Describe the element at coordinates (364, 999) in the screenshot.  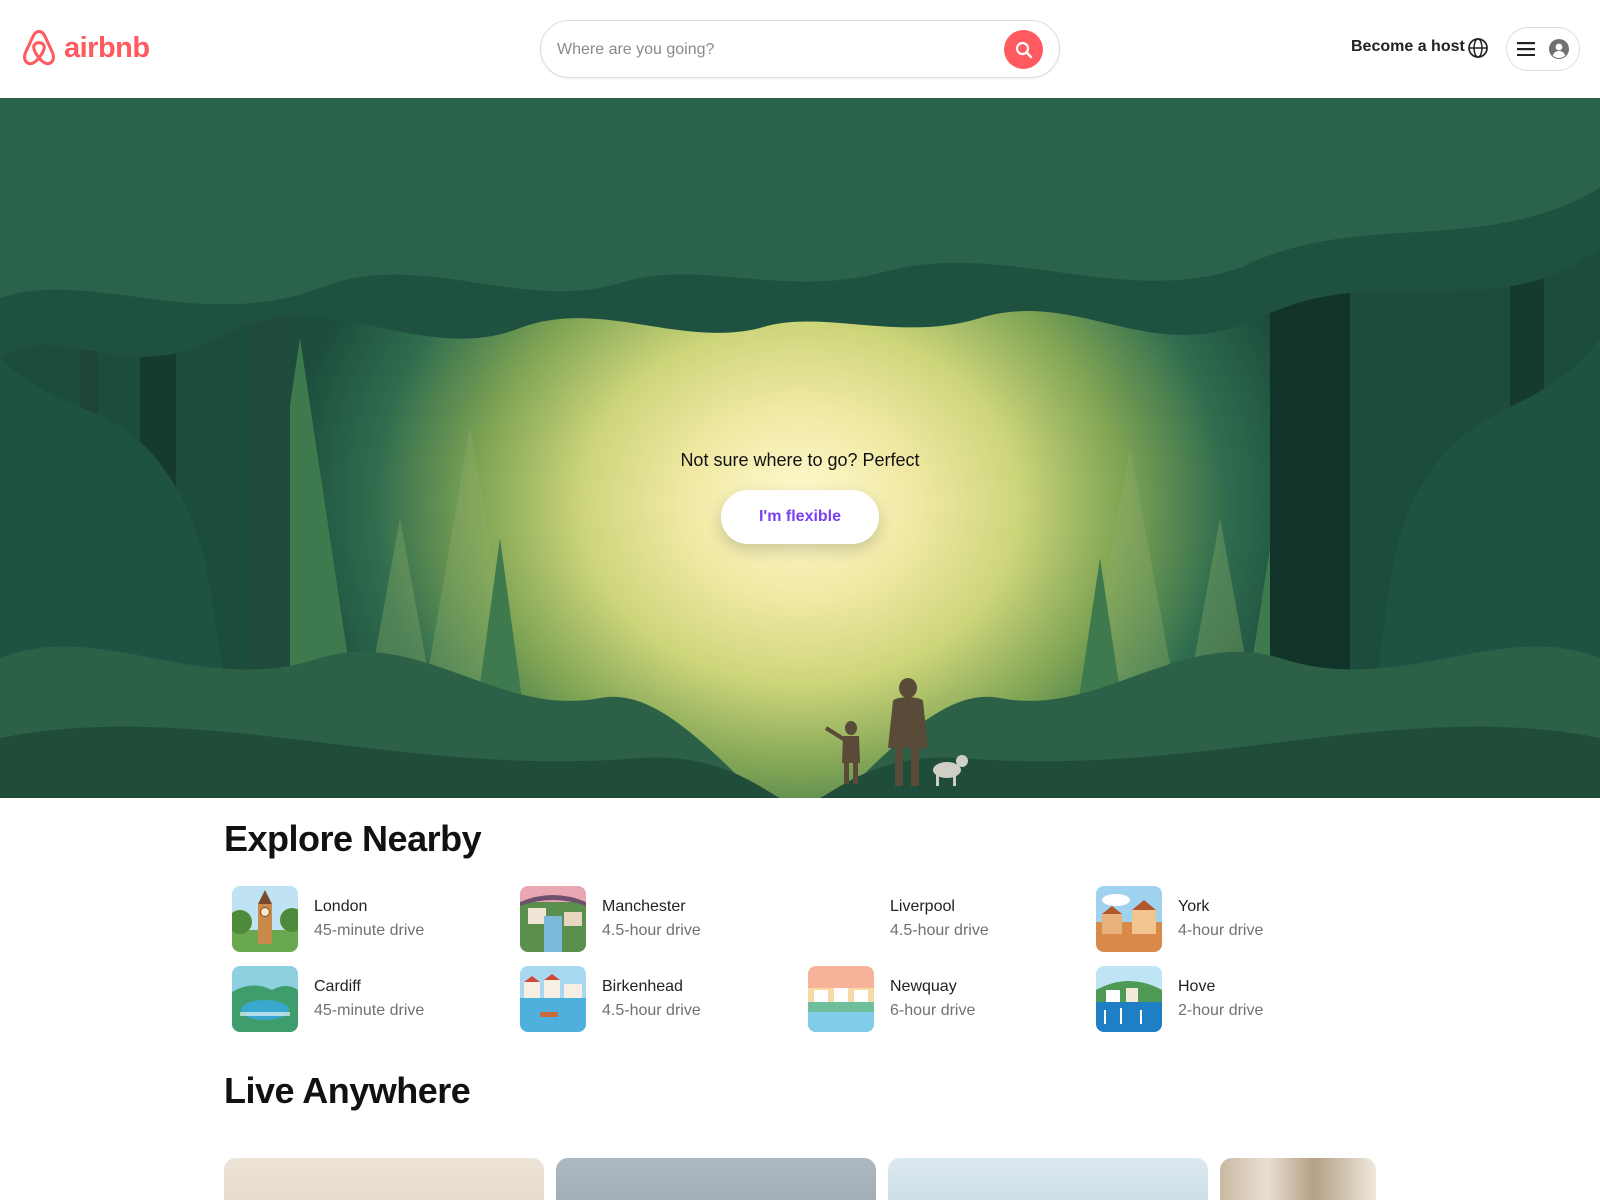
I see `nearby-place-cardiff: Cardiff 45-minute drive` at that location.